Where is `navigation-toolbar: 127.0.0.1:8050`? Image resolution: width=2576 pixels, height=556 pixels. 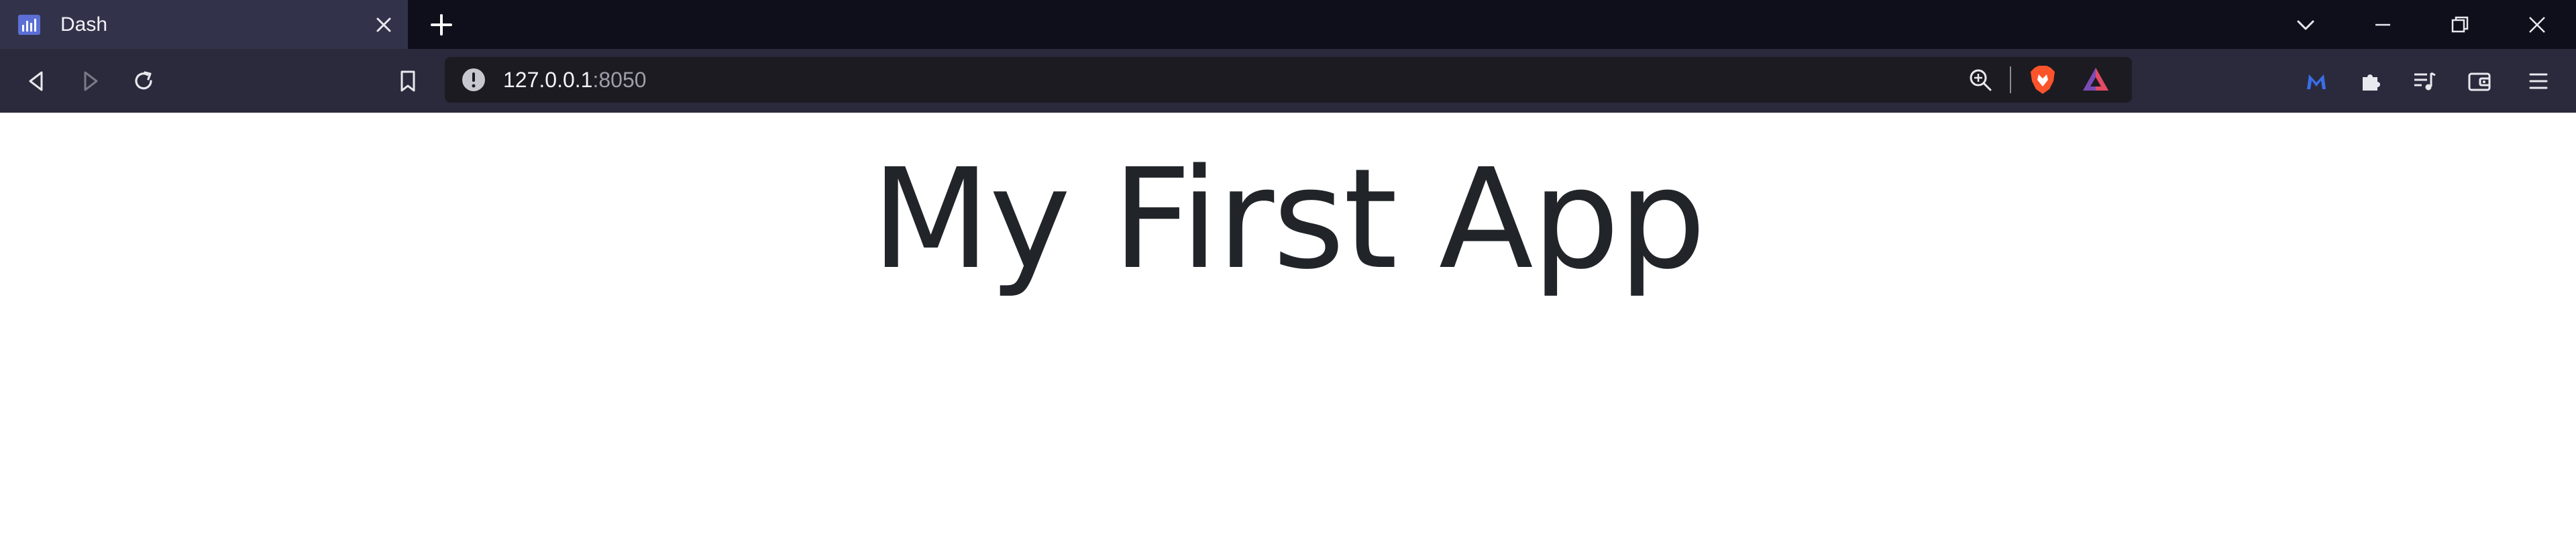 navigation-toolbar: 127.0.0.1:8050 is located at coordinates (1288, 81).